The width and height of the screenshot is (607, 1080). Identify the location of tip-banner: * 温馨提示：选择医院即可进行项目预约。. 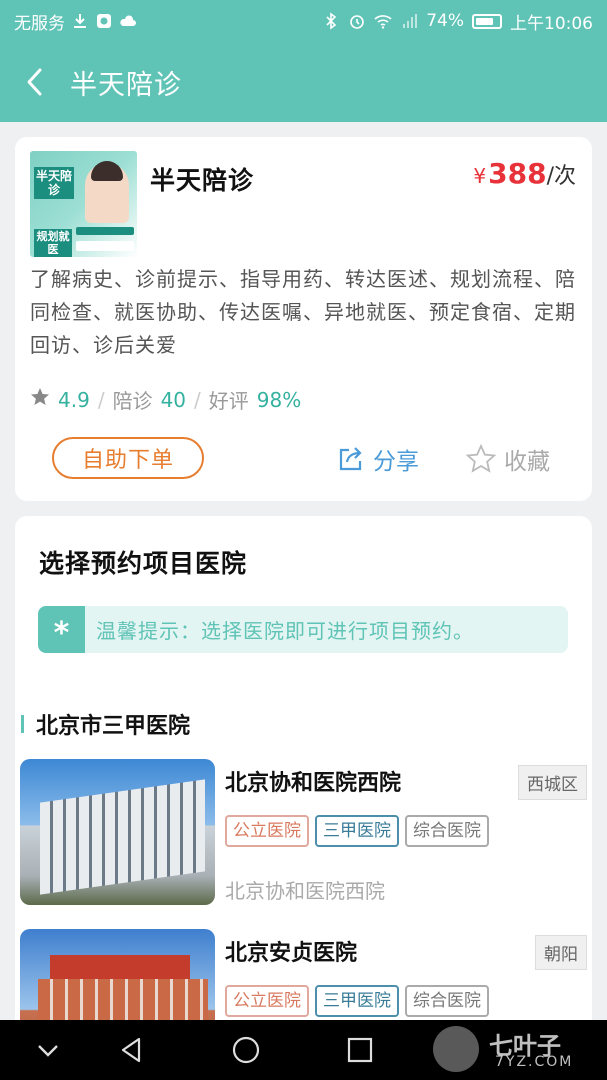
(303, 629).